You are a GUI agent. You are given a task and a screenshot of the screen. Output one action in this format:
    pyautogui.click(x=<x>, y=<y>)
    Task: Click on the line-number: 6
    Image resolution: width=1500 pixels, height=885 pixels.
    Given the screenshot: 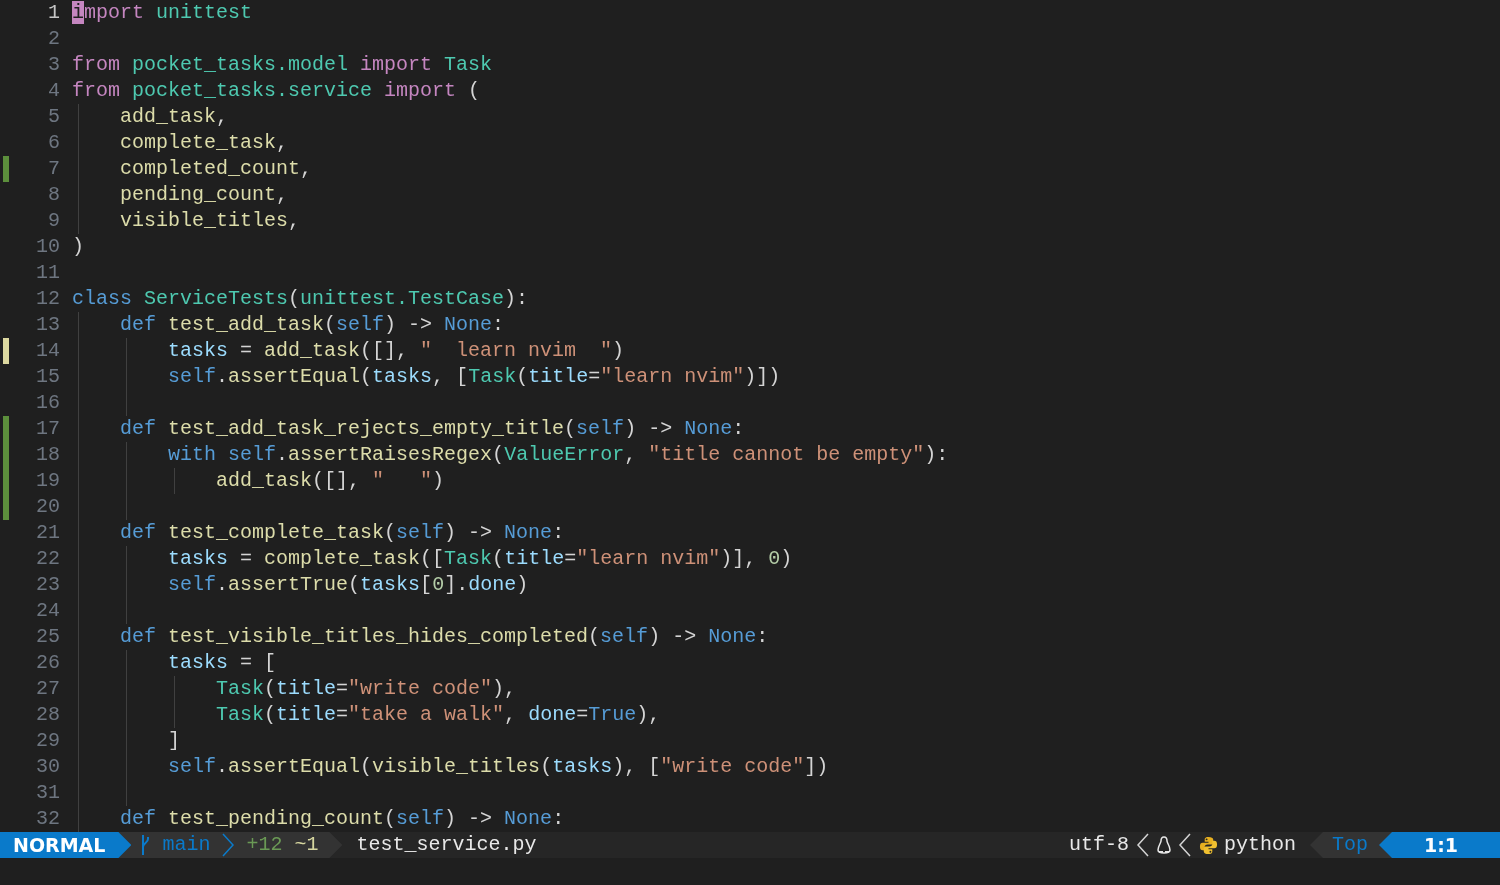 What is the action you would take?
    pyautogui.click(x=54, y=143)
    